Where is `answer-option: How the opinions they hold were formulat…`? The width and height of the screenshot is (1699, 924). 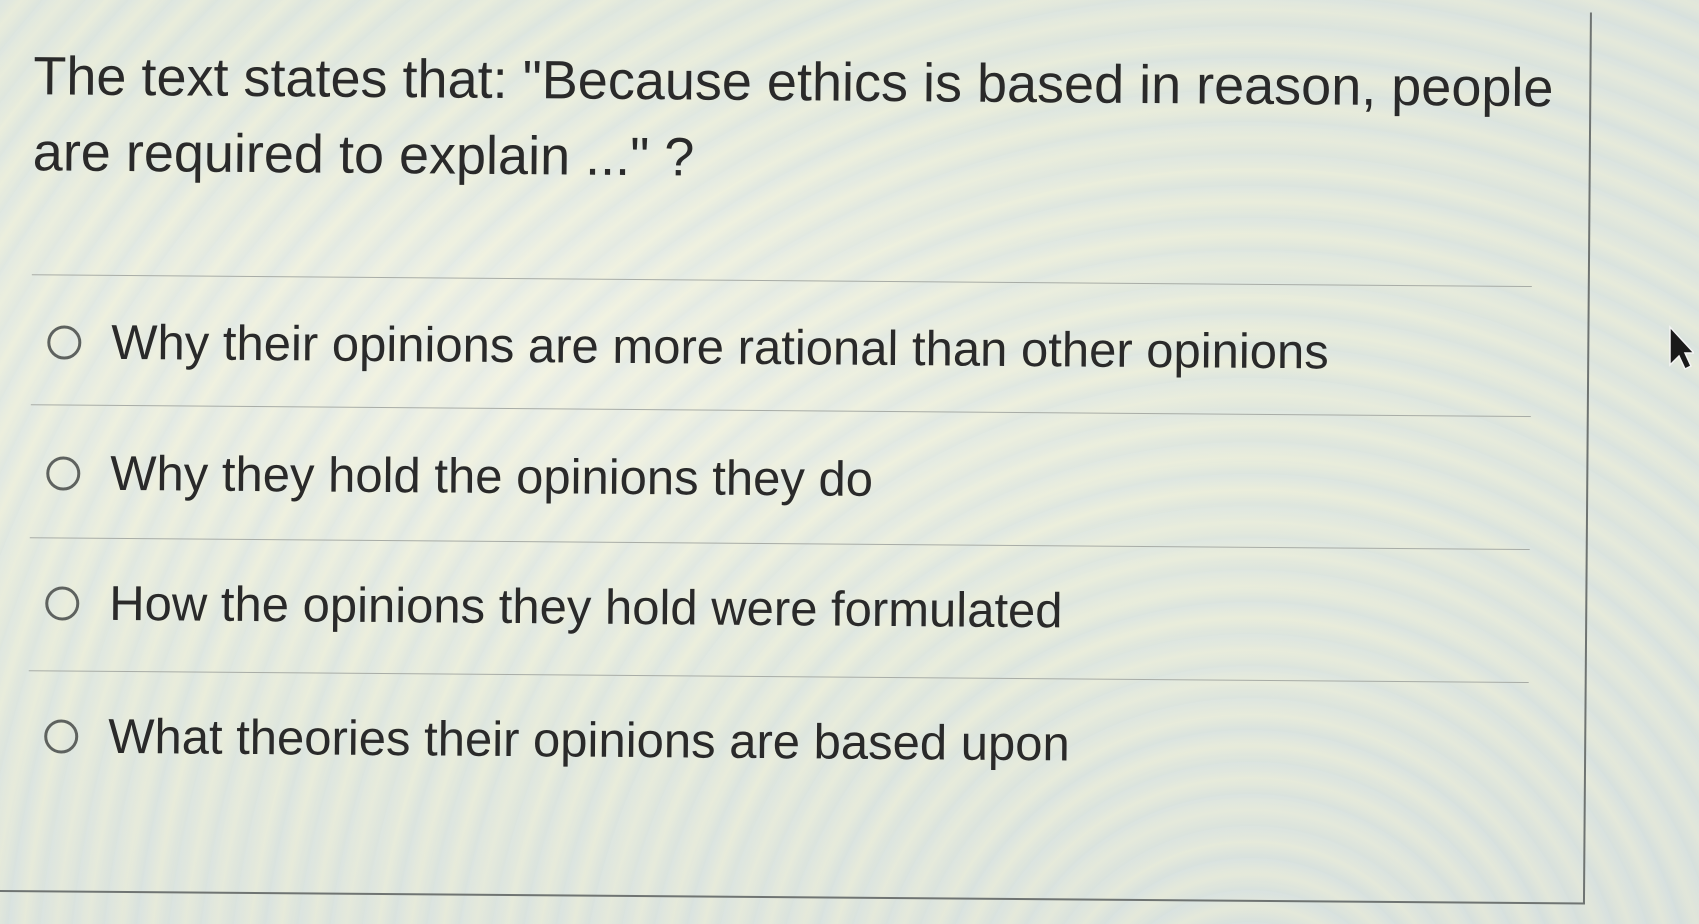 answer-option: How the opinions they hold were formulat… is located at coordinates (554, 607).